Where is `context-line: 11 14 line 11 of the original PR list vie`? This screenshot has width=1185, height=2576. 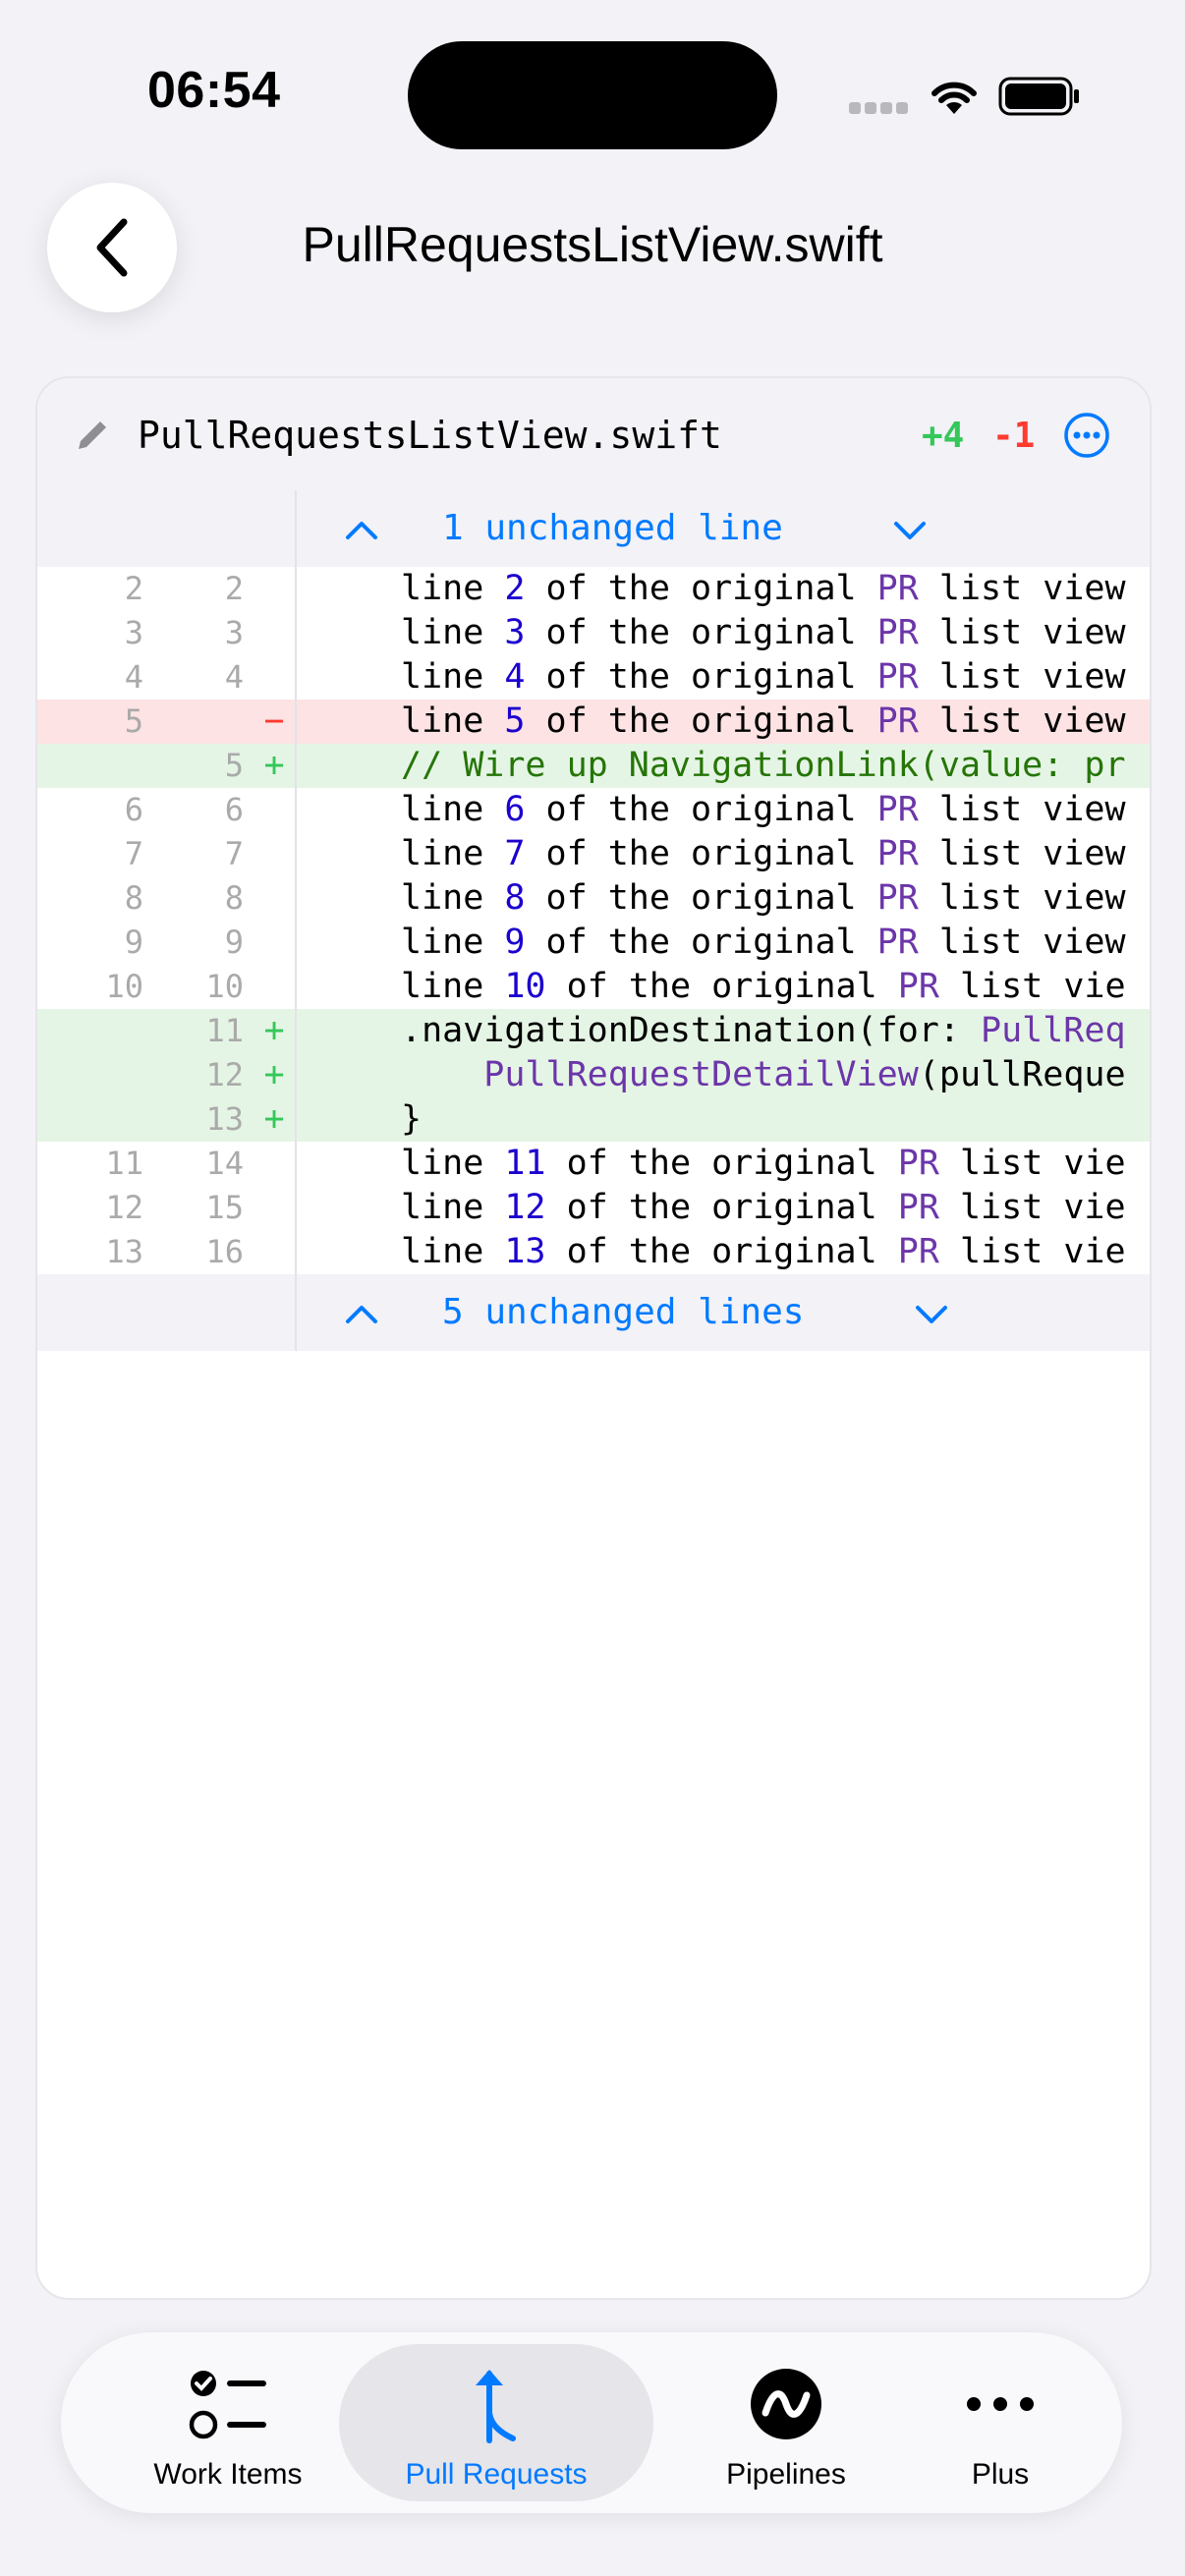
context-line: 11 14 line 11 of the original PR list vie is located at coordinates (594, 1164).